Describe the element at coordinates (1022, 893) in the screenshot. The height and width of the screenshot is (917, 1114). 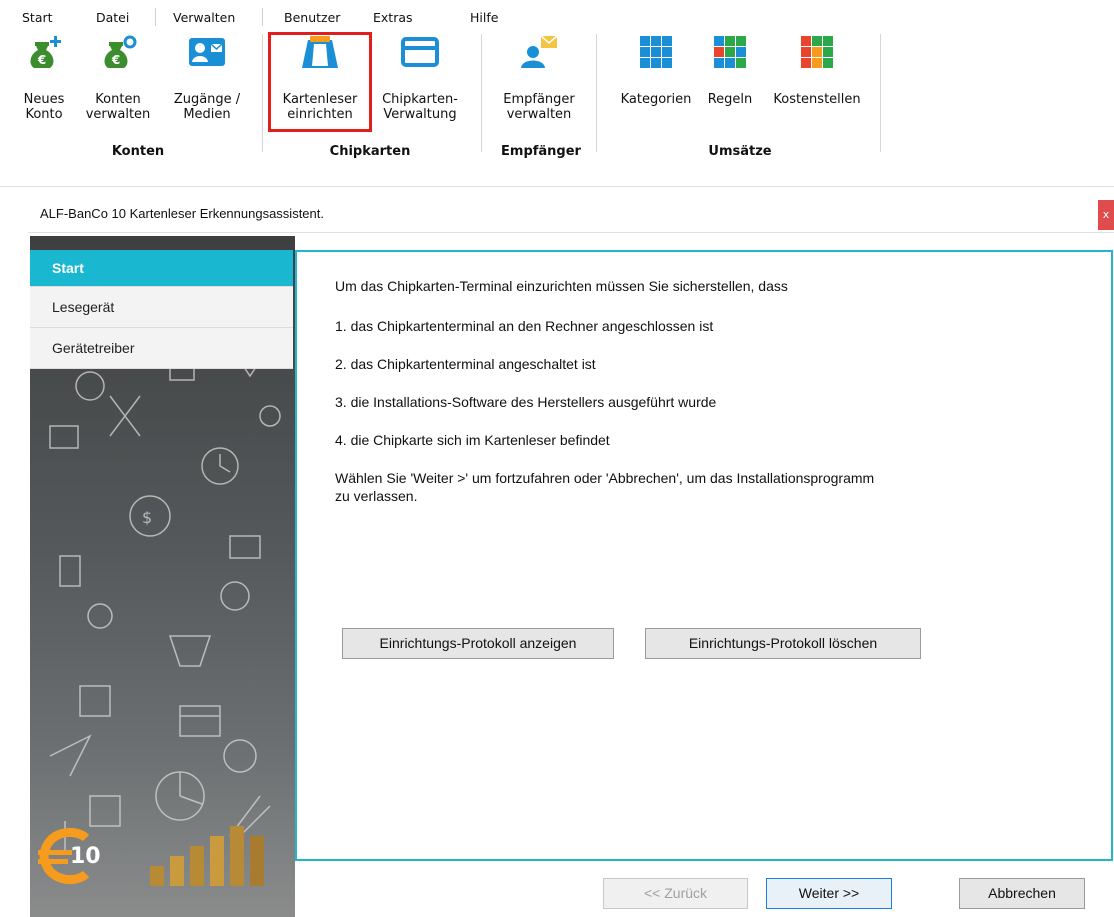
I see `cancel-button: Abbrechen` at that location.